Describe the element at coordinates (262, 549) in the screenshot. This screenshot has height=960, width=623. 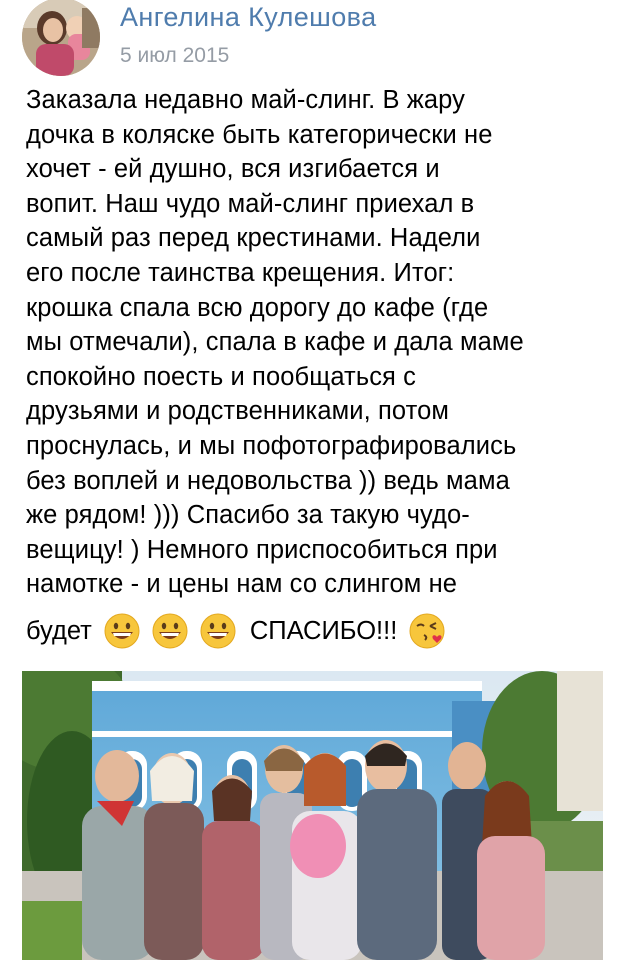
I see `post-text-line: вещицу! ) Немного приспособиться при` at that location.